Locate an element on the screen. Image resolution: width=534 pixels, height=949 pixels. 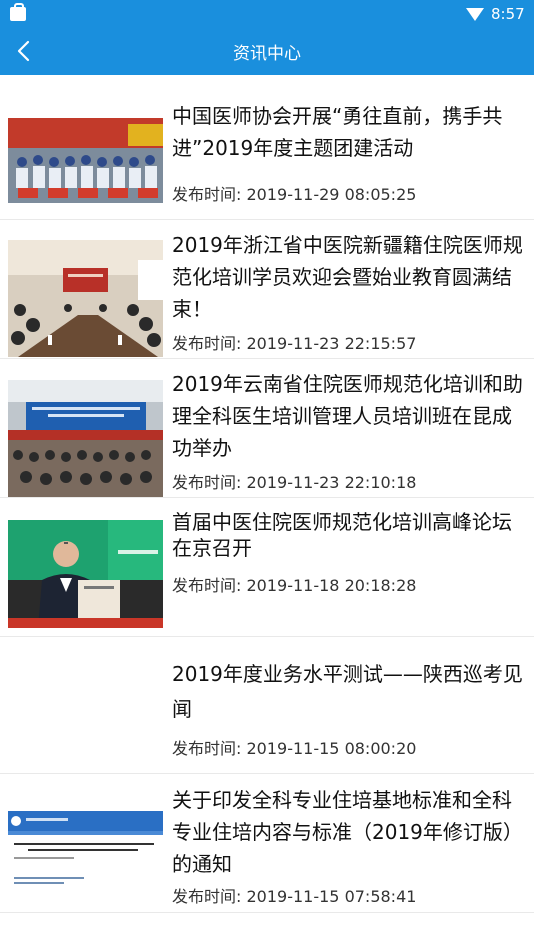
wifi-icon is located at coordinates (475, 14).